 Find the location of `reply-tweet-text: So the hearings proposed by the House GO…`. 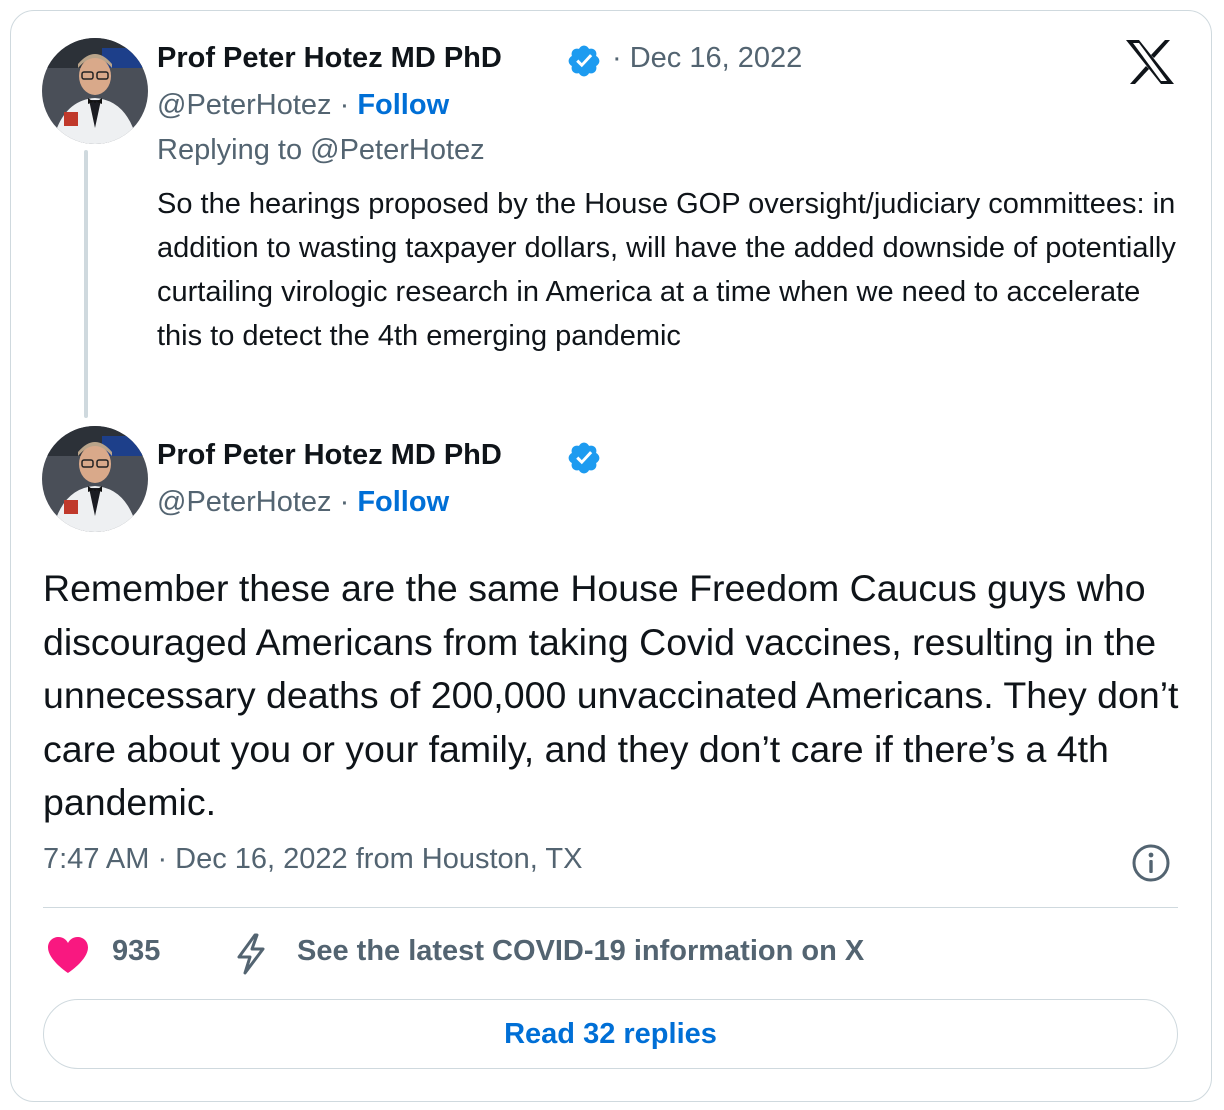

reply-tweet-text: So the hearings proposed by the House GO… is located at coordinates (666, 270).